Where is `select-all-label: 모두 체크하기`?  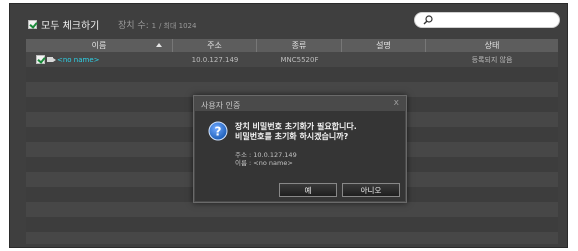
select-all-label: 모두 체크하기 is located at coordinates (70, 26).